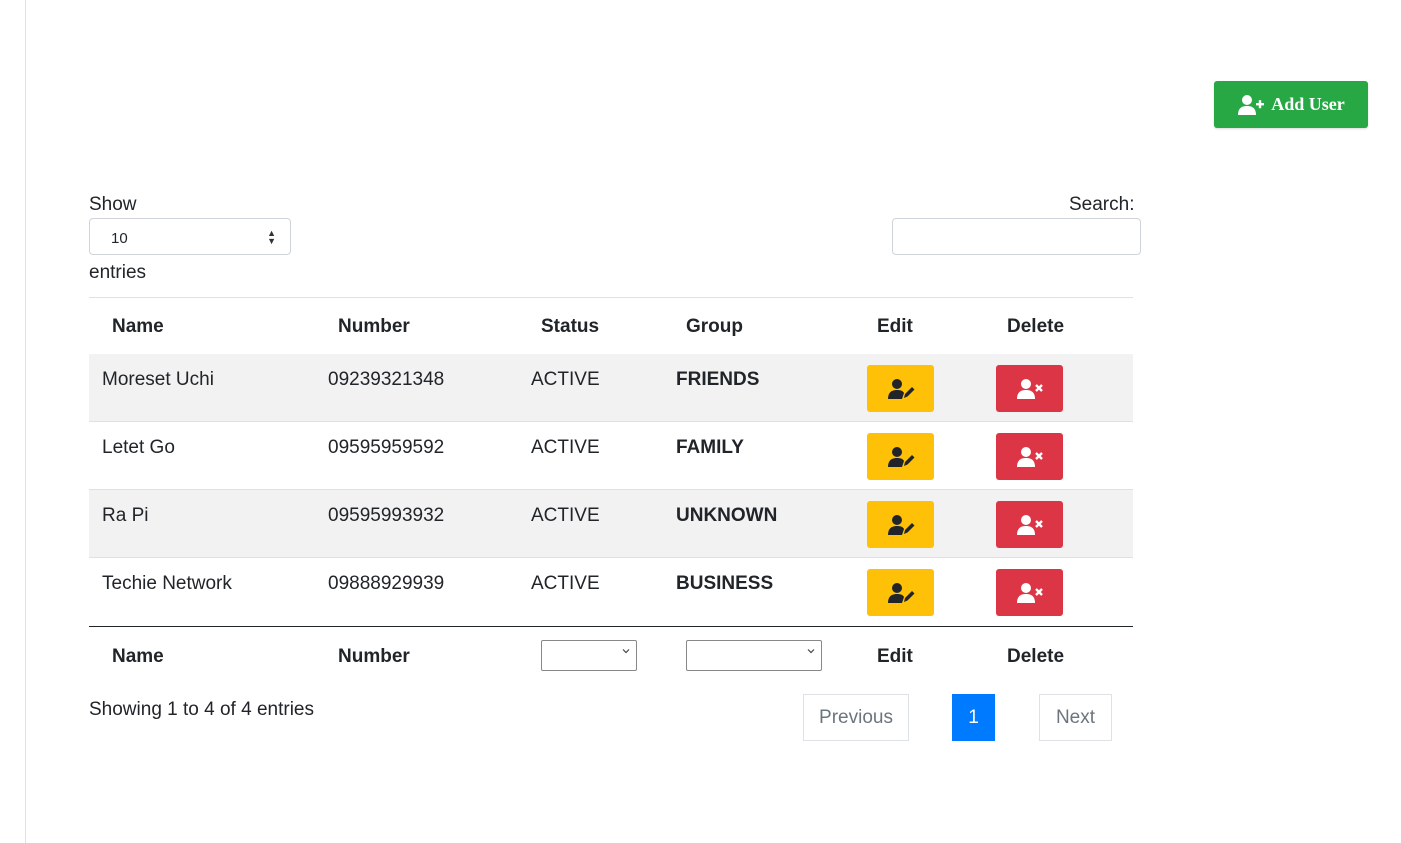 Image resolution: width=1401 pixels, height=843 pixels. Describe the element at coordinates (611, 388) in the screenshot. I see `table-row: Moreset Uchi 09239321348 ACTIVE FRIENDS` at that location.